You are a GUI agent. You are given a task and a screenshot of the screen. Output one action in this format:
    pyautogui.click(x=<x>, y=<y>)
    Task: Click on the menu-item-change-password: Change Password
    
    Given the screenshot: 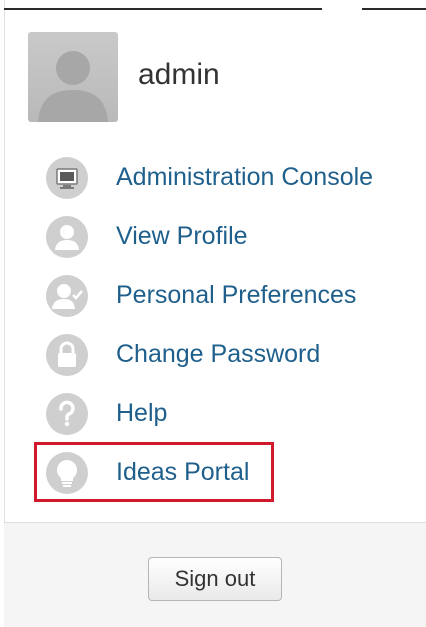 What is the action you would take?
    pyautogui.click(x=231, y=354)
    